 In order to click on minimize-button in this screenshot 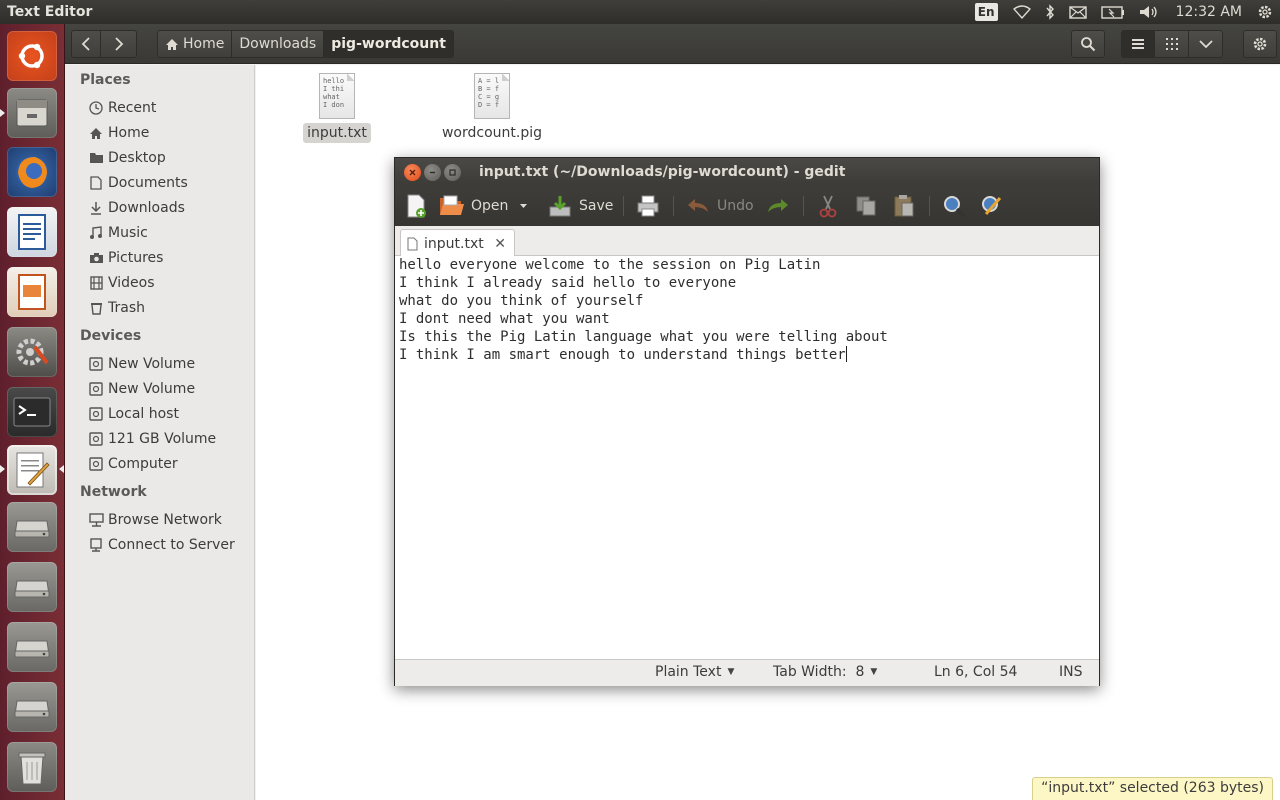, I will do `click(432, 172)`.